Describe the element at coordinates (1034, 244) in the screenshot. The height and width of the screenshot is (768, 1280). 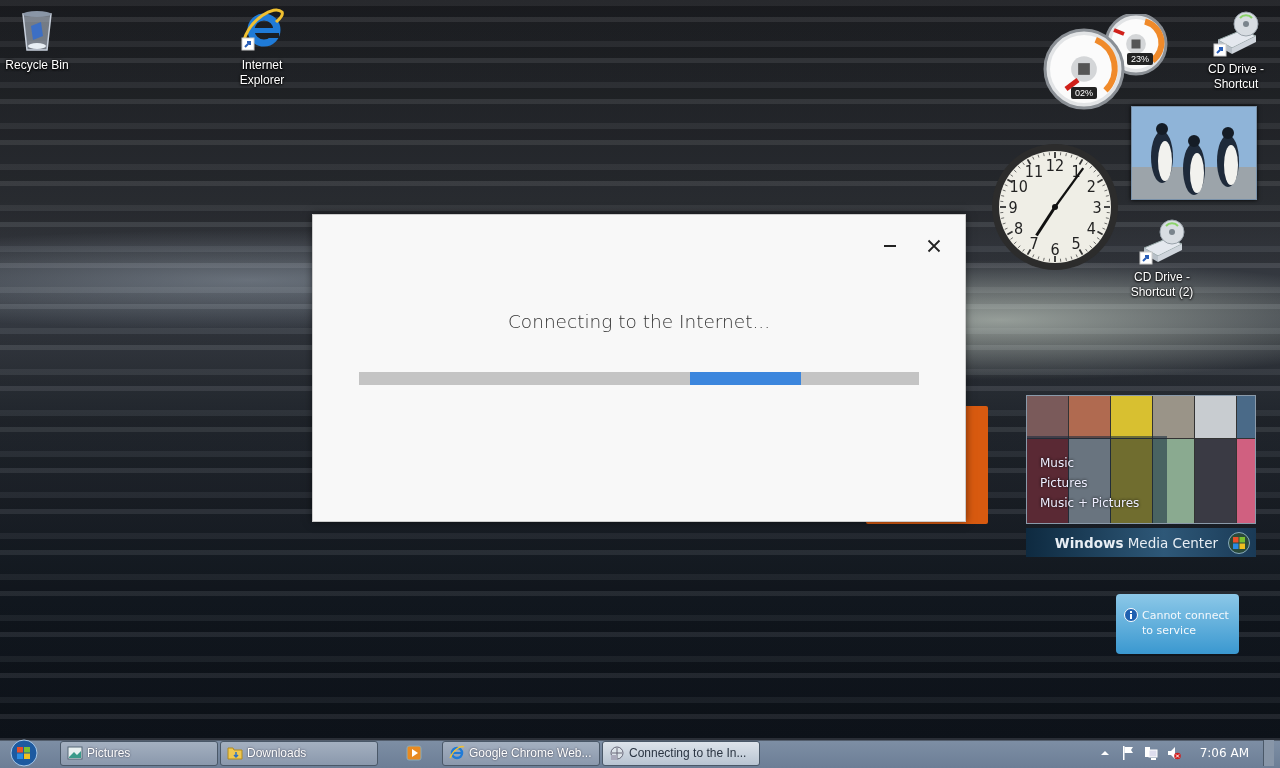
I see `clock-numeral: 7` at that location.